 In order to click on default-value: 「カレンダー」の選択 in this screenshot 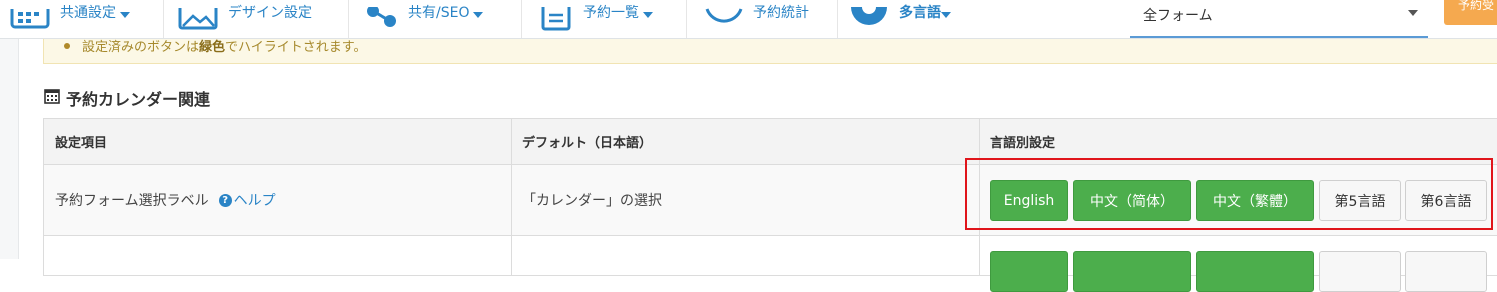, I will do `click(592, 201)`.